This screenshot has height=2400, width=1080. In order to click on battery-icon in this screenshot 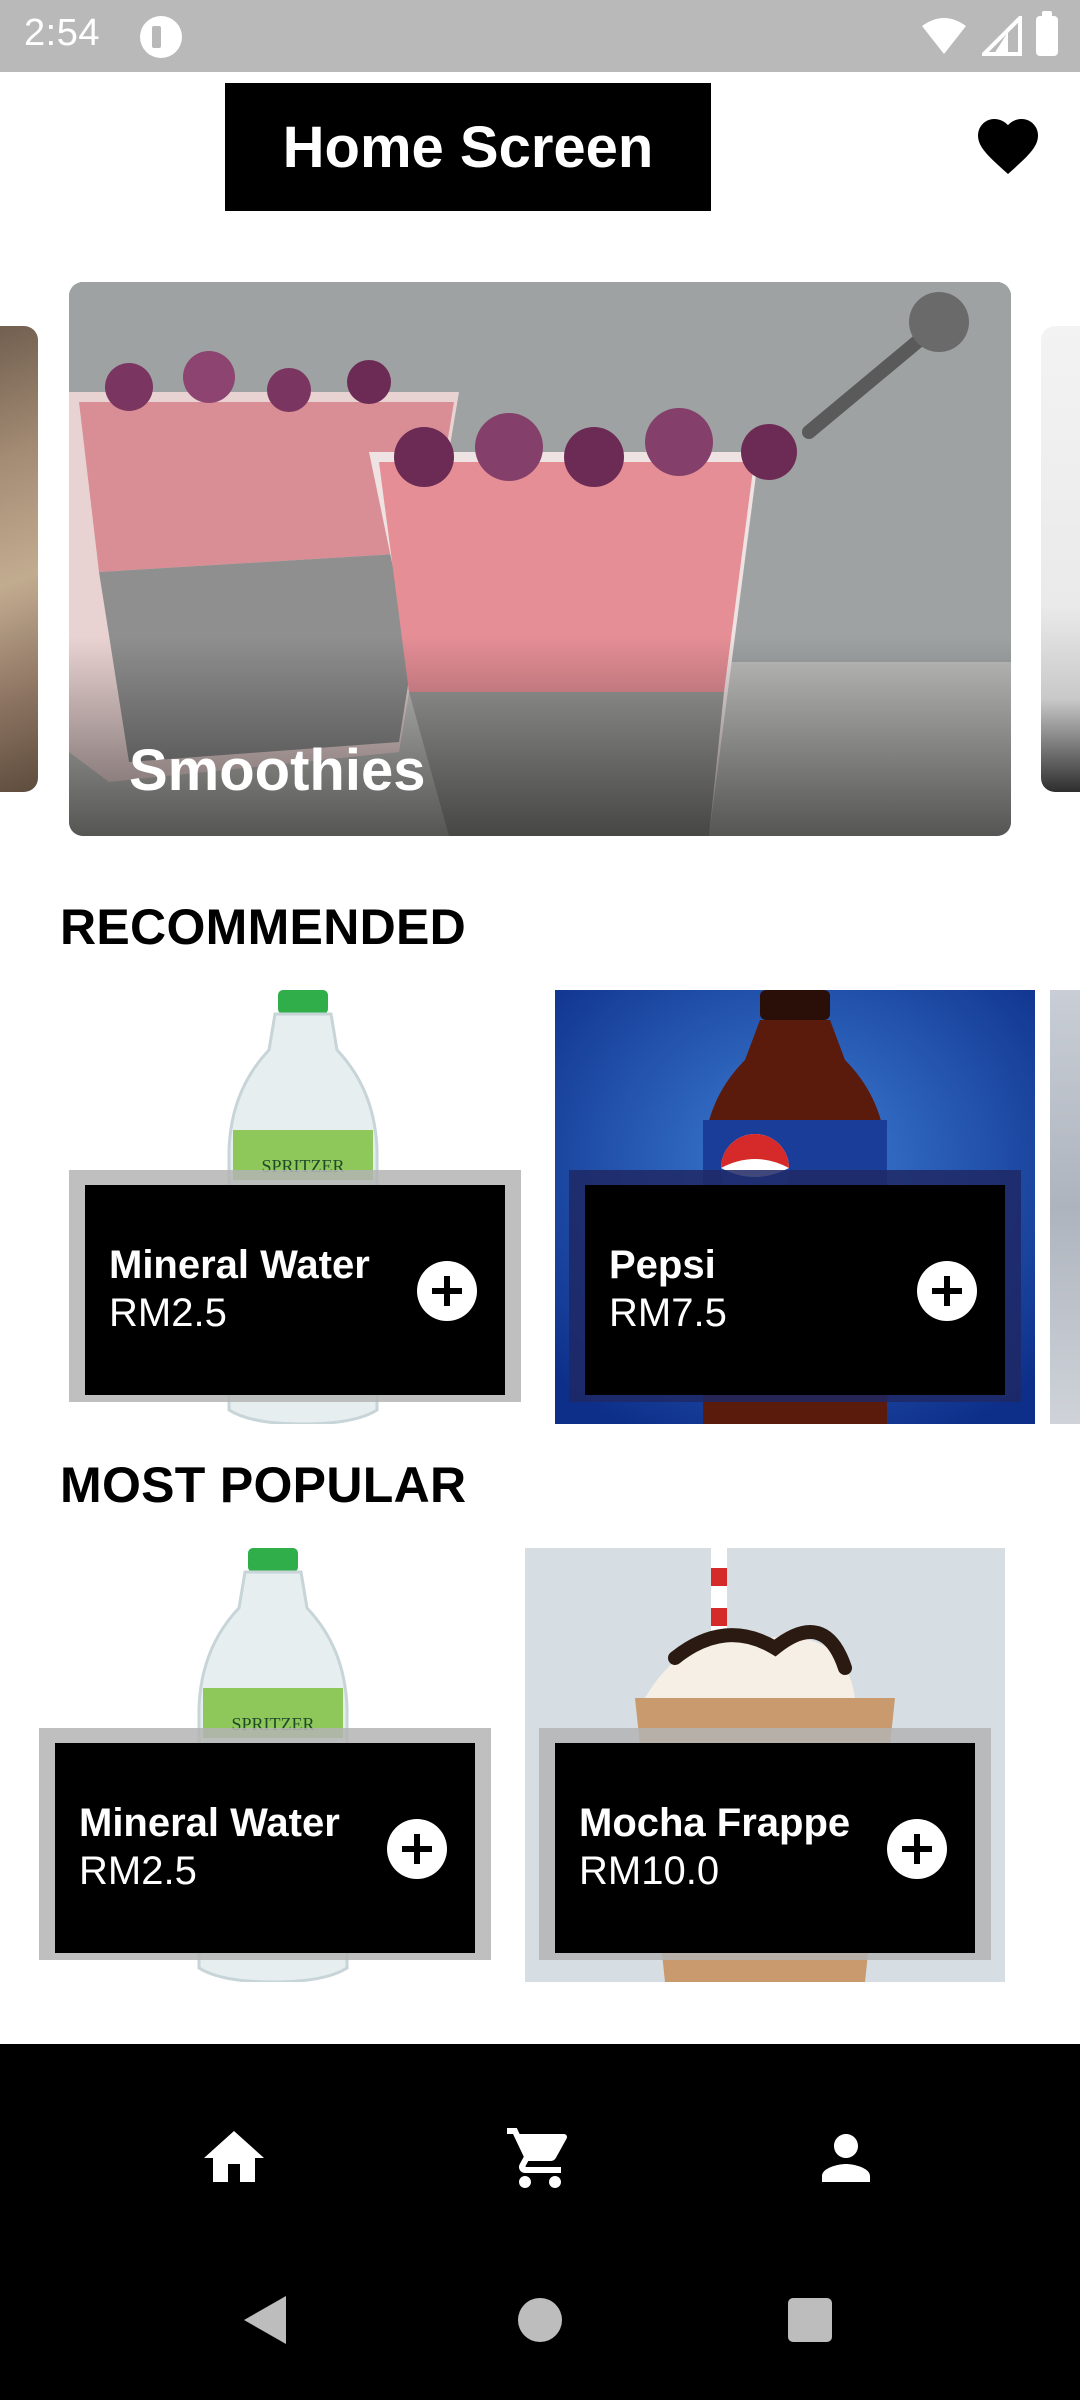, I will do `click(1047, 33)`.